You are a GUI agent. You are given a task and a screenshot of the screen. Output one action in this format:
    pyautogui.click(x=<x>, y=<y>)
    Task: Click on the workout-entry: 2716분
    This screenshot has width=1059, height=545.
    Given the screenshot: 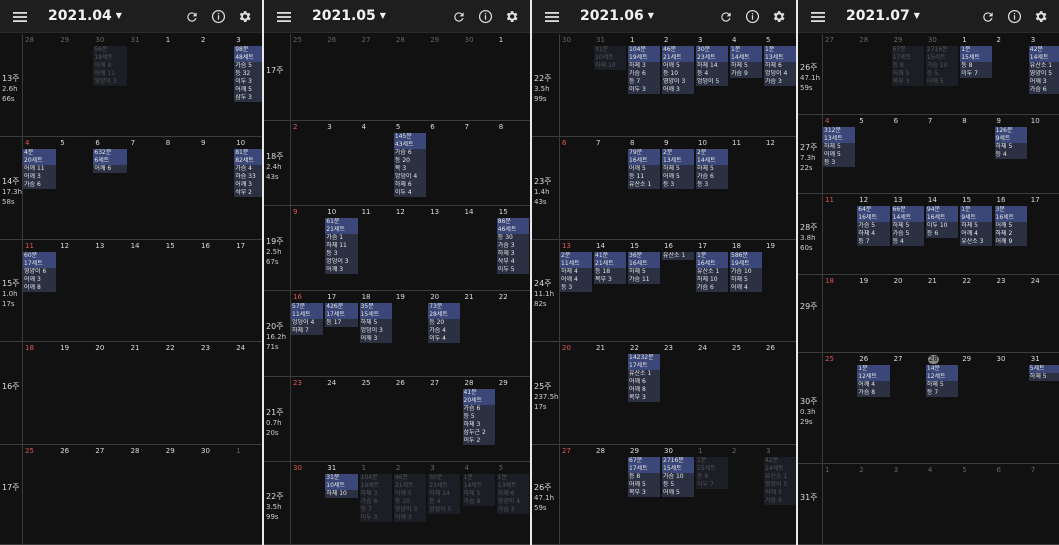 What is the action you would take?
    pyautogui.click(x=678, y=461)
    